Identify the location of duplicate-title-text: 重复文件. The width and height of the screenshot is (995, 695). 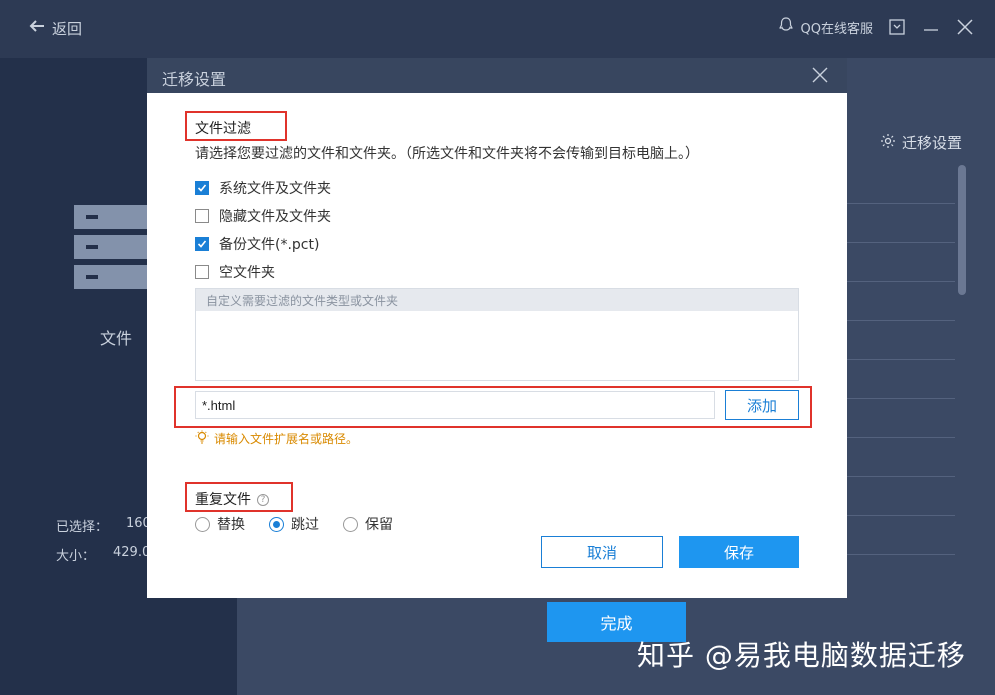
(223, 500).